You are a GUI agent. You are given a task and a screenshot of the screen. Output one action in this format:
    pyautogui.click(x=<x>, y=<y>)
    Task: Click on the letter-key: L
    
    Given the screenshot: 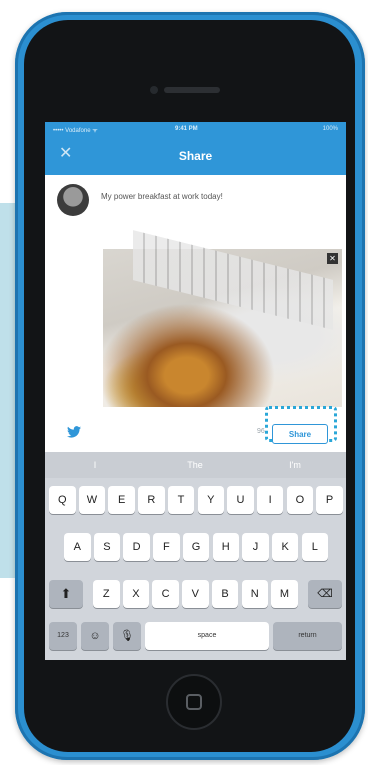 What is the action you would take?
    pyautogui.click(x=315, y=547)
    